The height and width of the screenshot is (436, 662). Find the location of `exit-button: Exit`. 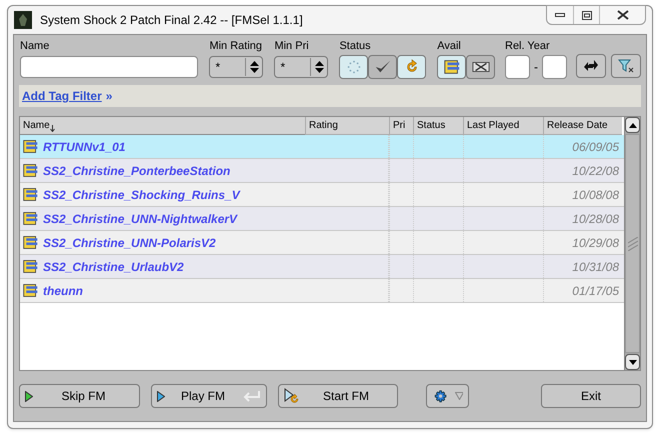

exit-button: Exit is located at coordinates (591, 396).